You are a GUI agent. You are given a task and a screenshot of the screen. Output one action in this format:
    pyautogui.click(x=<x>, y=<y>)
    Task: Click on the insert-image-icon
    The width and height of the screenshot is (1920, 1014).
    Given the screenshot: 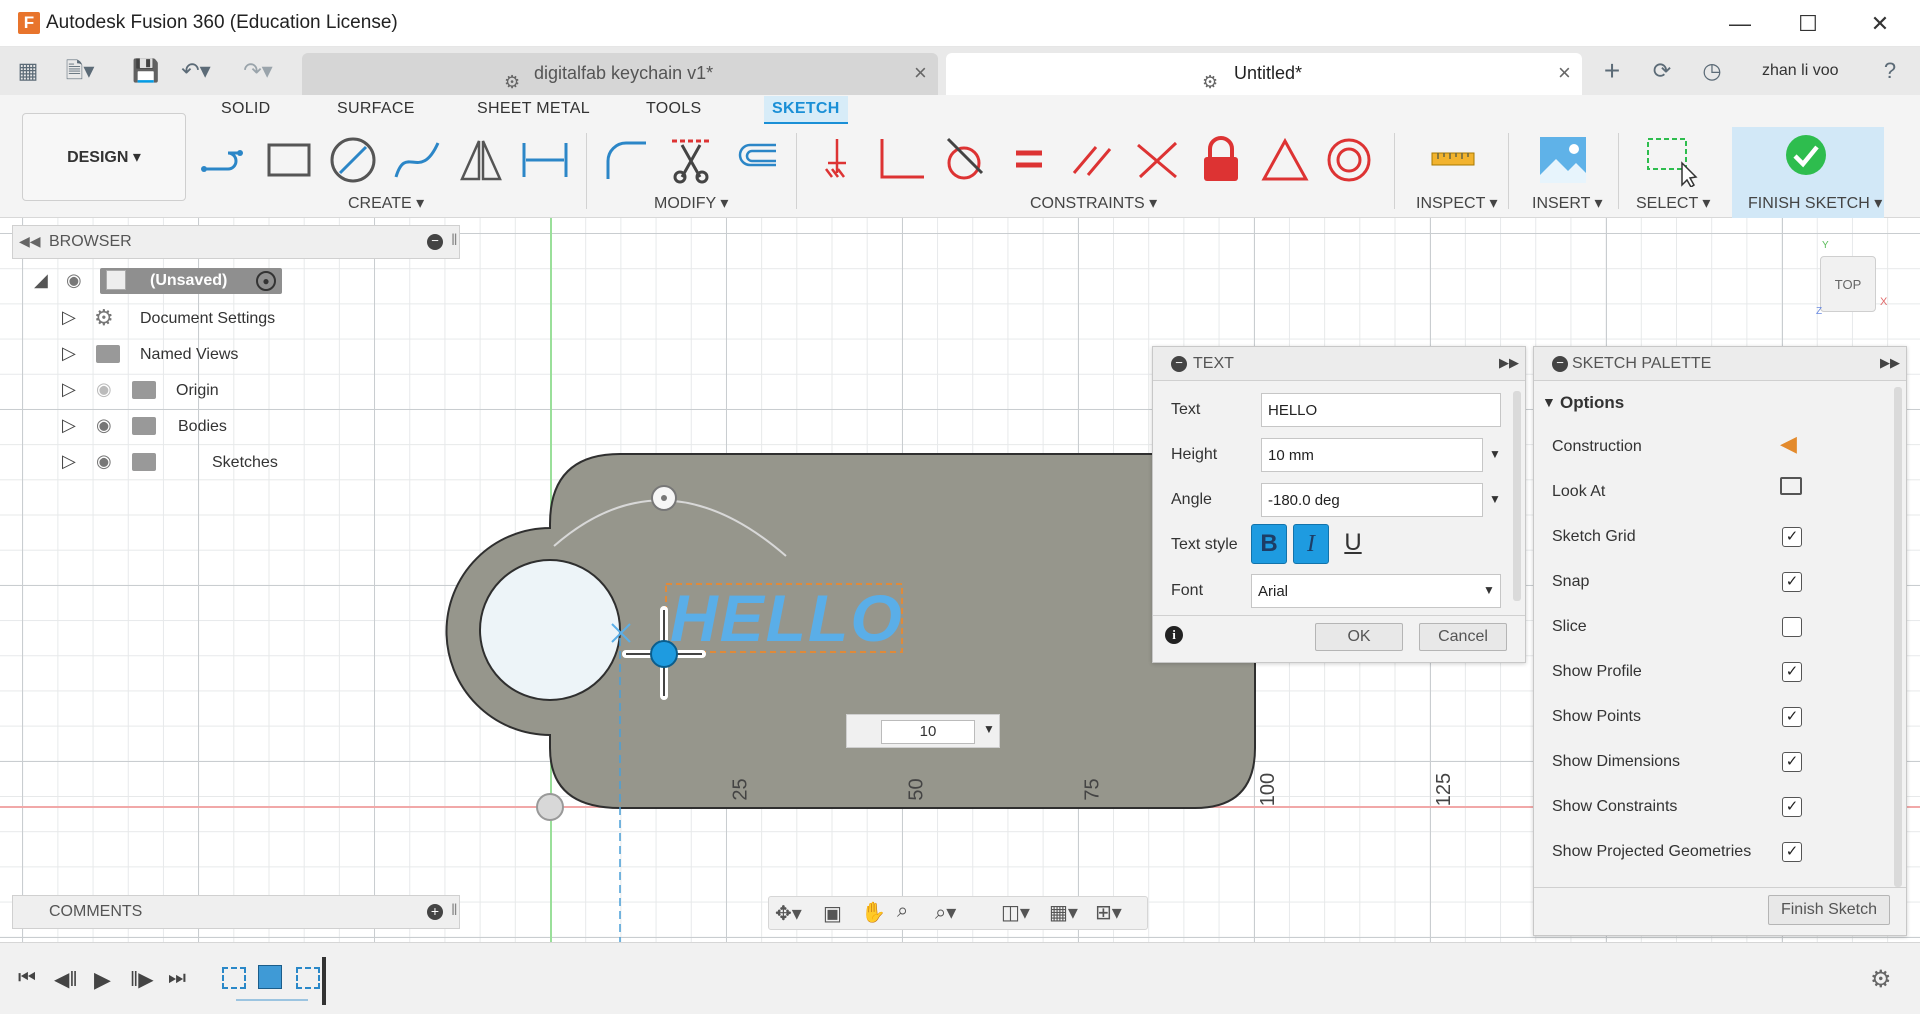 What is the action you would take?
    pyautogui.click(x=1563, y=160)
    